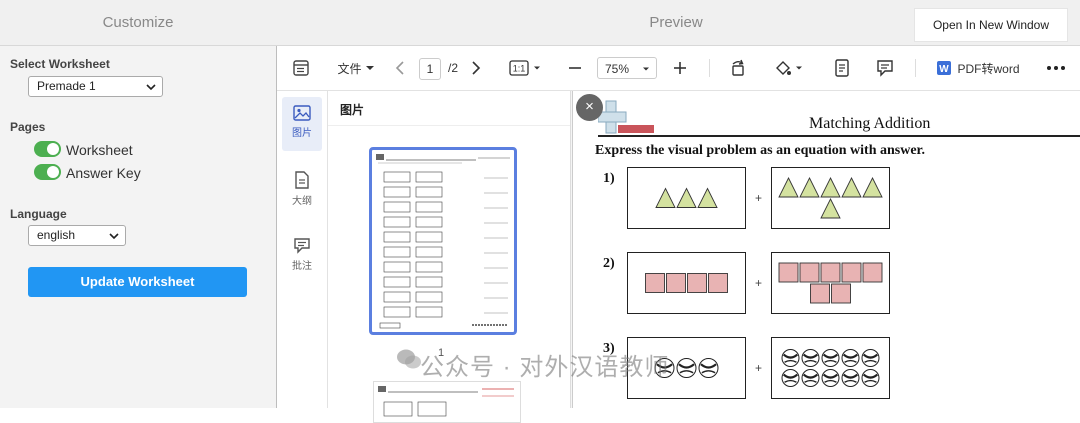 The image size is (1080, 423). What do you see at coordinates (151, 87) in the screenshot?
I see `chevron-down-icon` at bounding box center [151, 87].